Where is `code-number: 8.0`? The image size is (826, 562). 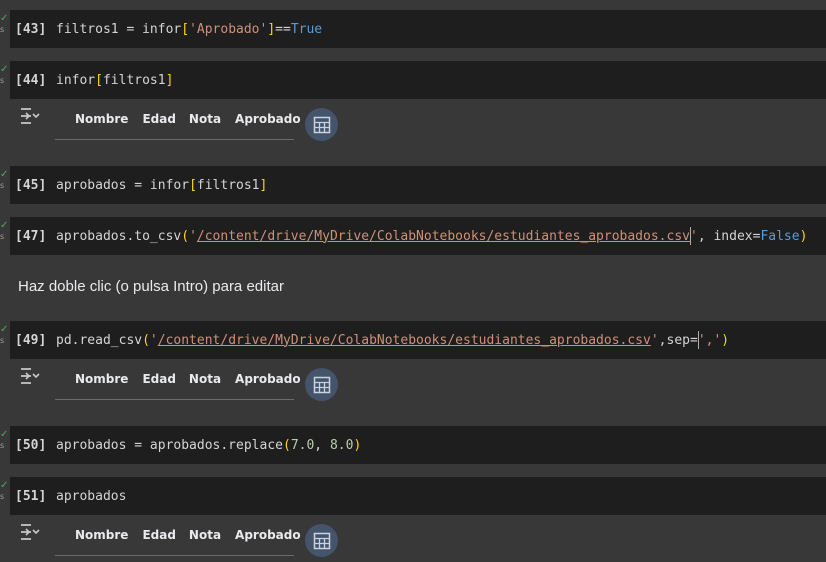
code-number: 8.0 is located at coordinates (341, 445).